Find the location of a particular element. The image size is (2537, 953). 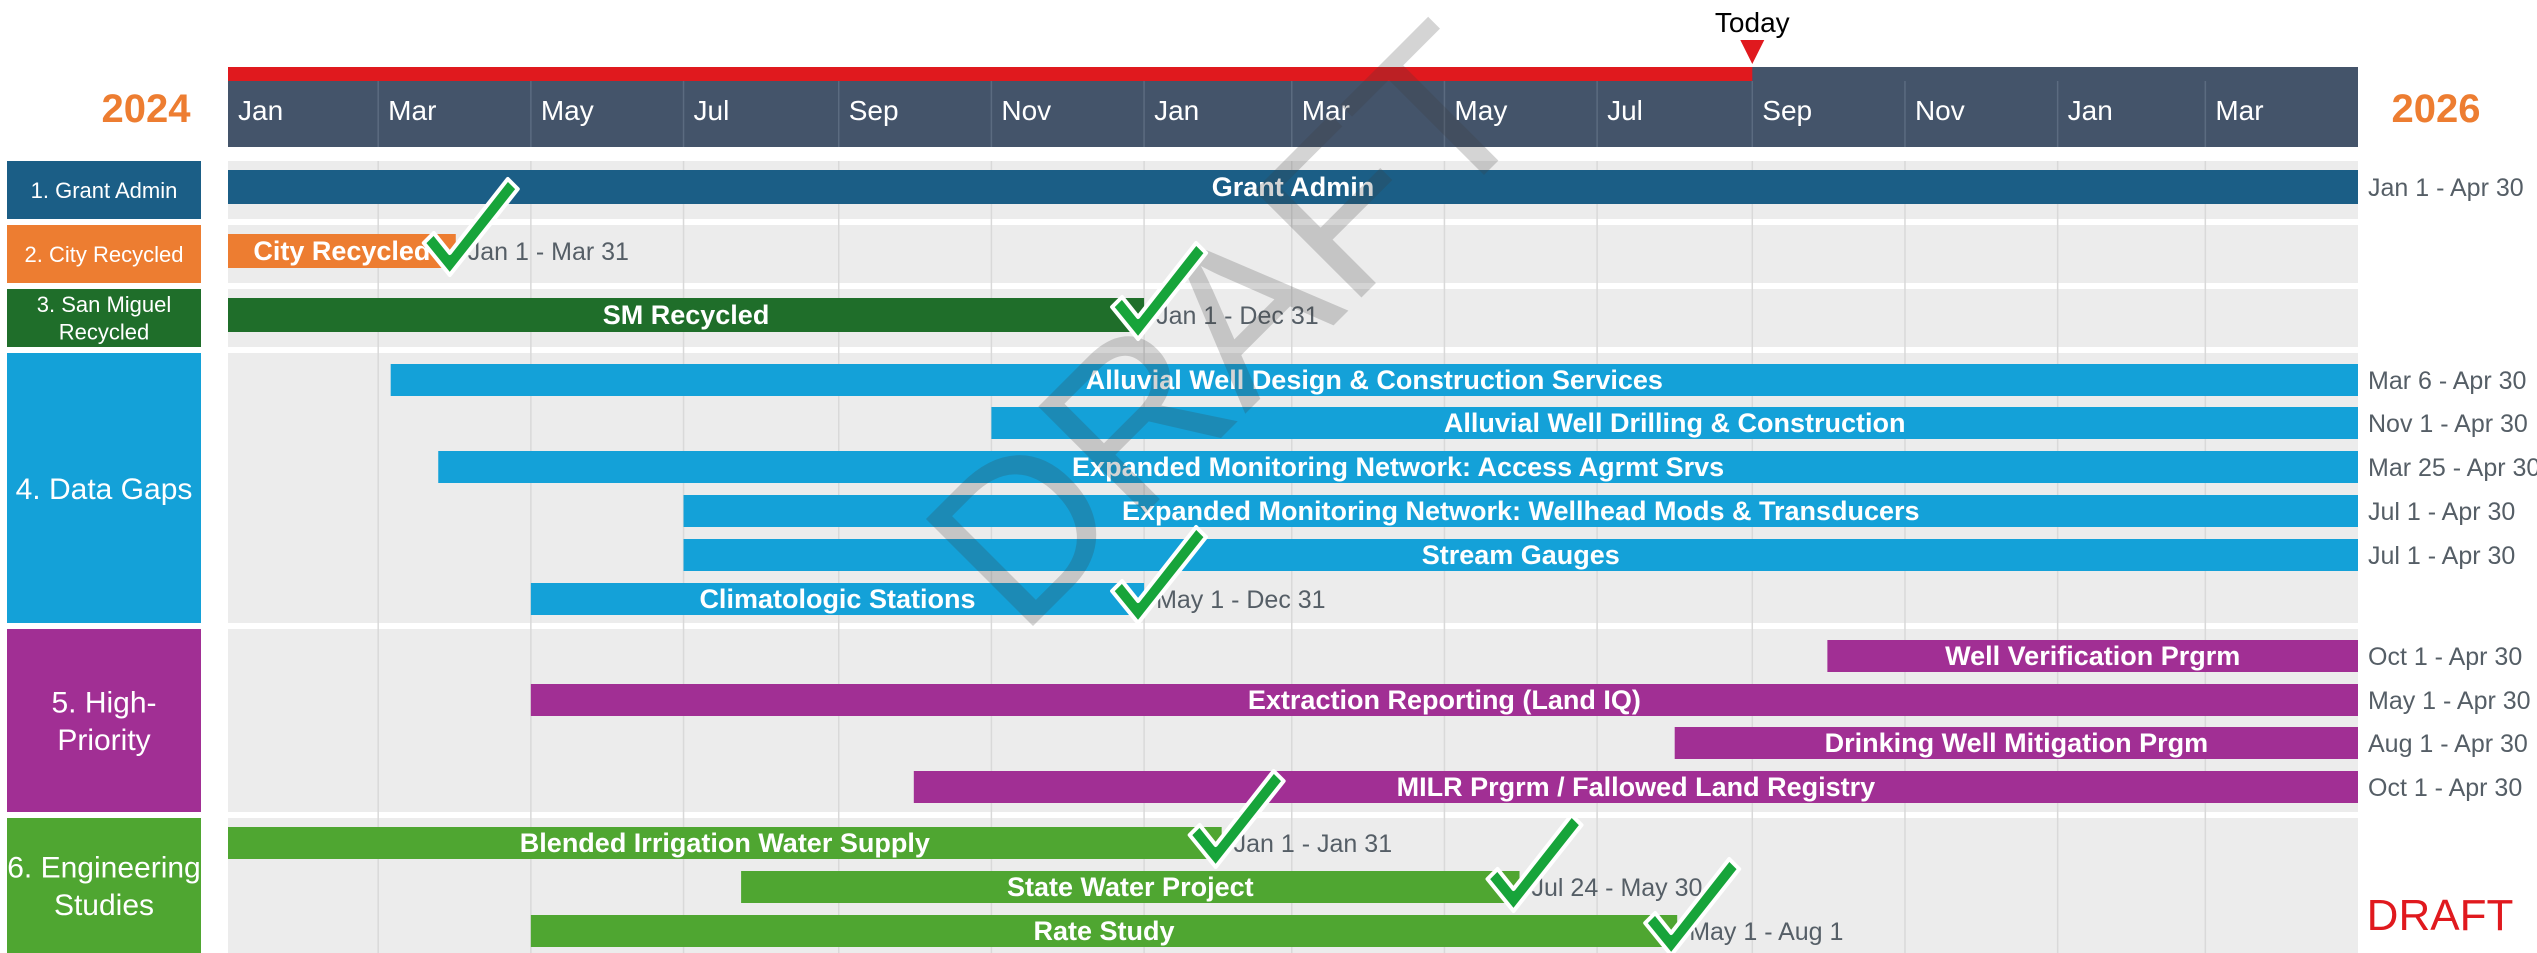

group-label: 2. City Recycled is located at coordinates (104, 254).